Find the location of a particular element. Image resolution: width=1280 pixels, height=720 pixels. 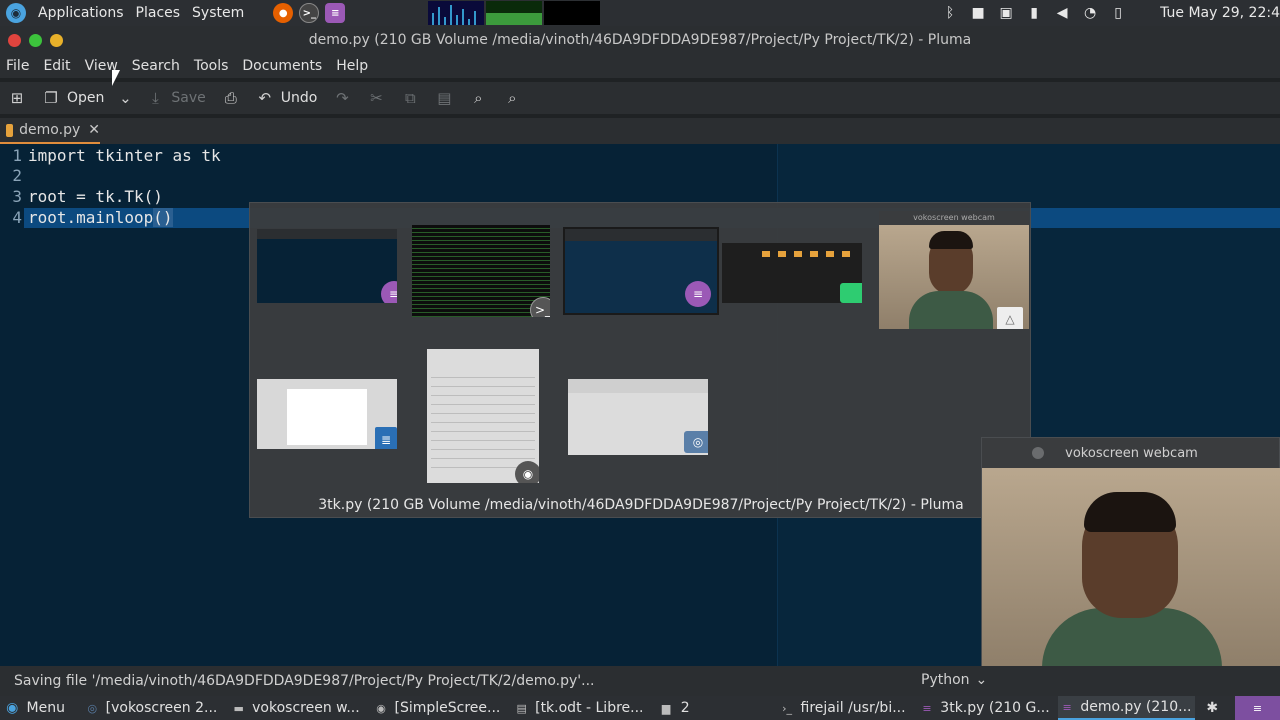

close-icon: ✕ is located at coordinates (94, 130).